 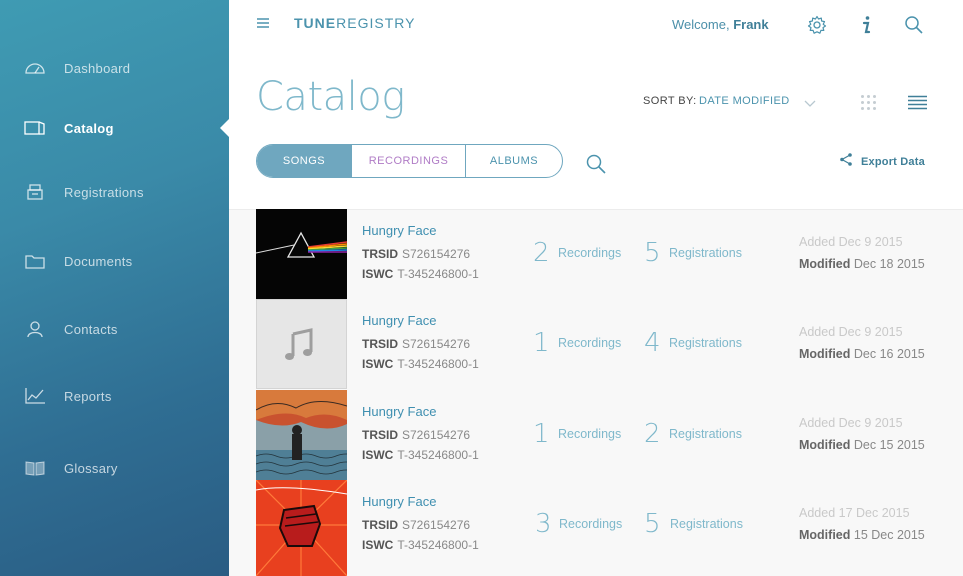 I want to click on tab-albums: ALBUMS, so click(x=513, y=161).